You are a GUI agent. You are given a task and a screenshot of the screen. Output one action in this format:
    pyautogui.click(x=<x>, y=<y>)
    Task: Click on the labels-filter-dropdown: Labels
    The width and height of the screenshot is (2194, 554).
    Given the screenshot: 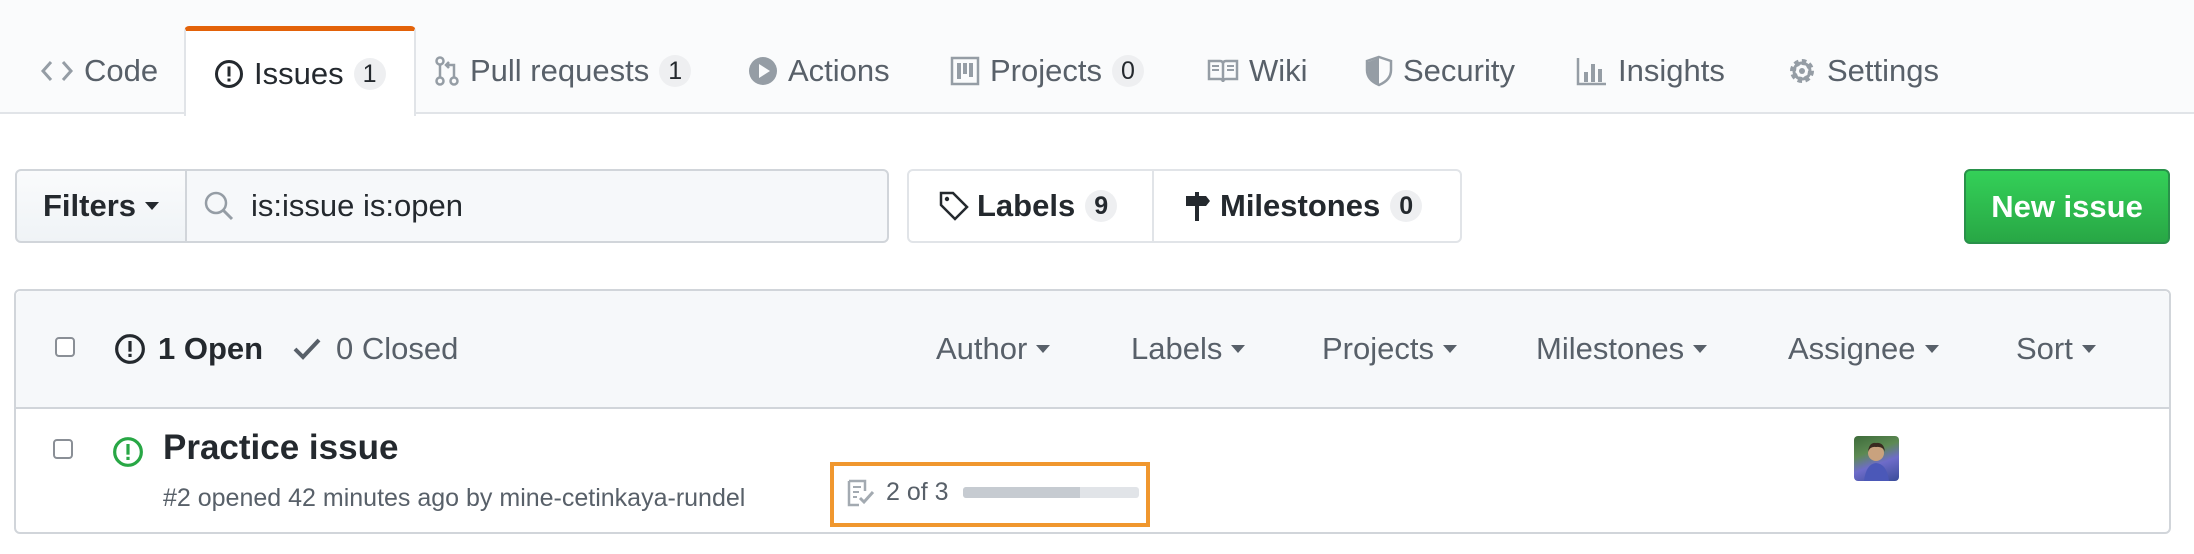 What is the action you would take?
    pyautogui.click(x=1188, y=349)
    